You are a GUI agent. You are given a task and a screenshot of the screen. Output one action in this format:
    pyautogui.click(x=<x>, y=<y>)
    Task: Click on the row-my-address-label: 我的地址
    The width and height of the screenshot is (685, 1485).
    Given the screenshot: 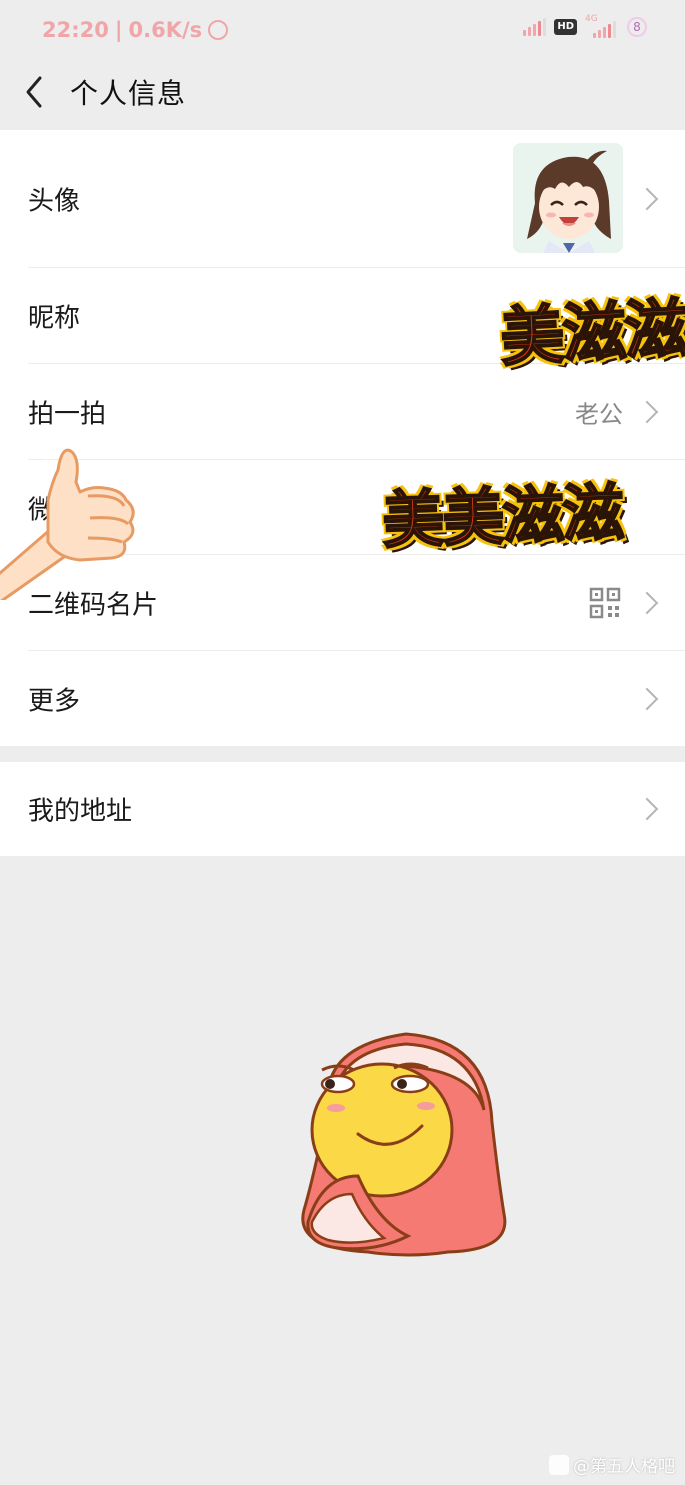 What is the action you would take?
    pyautogui.click(x=80, y=811)
    